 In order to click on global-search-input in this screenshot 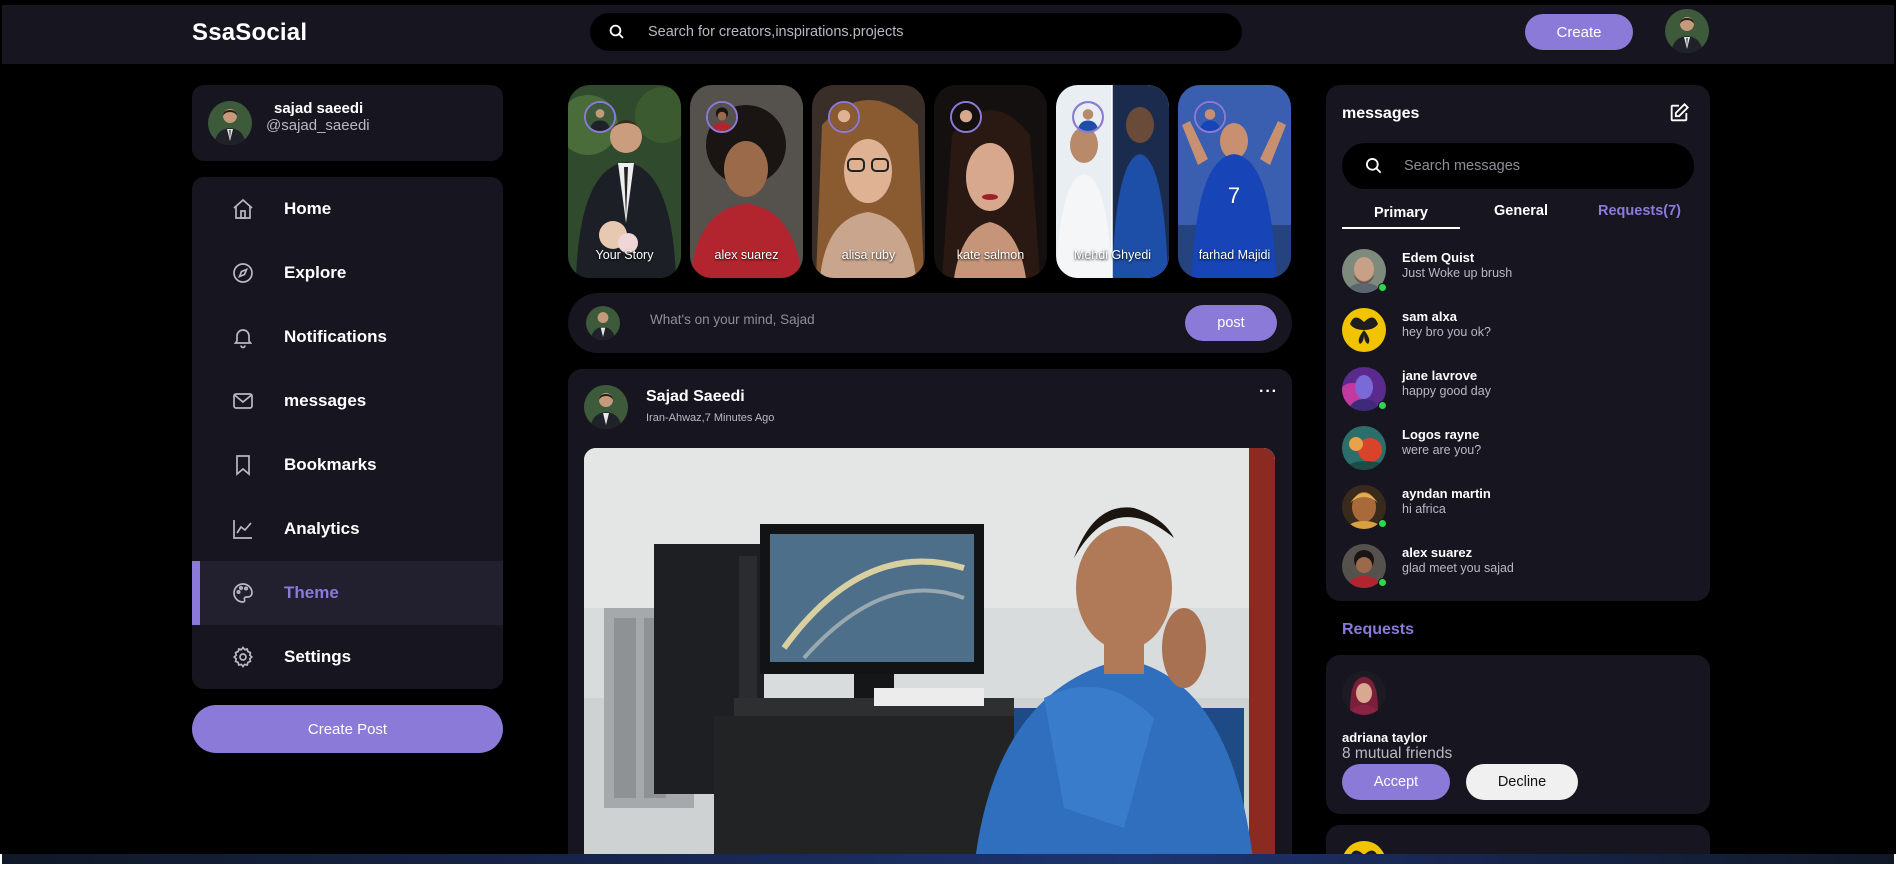, I will do `click(928, 32)`.